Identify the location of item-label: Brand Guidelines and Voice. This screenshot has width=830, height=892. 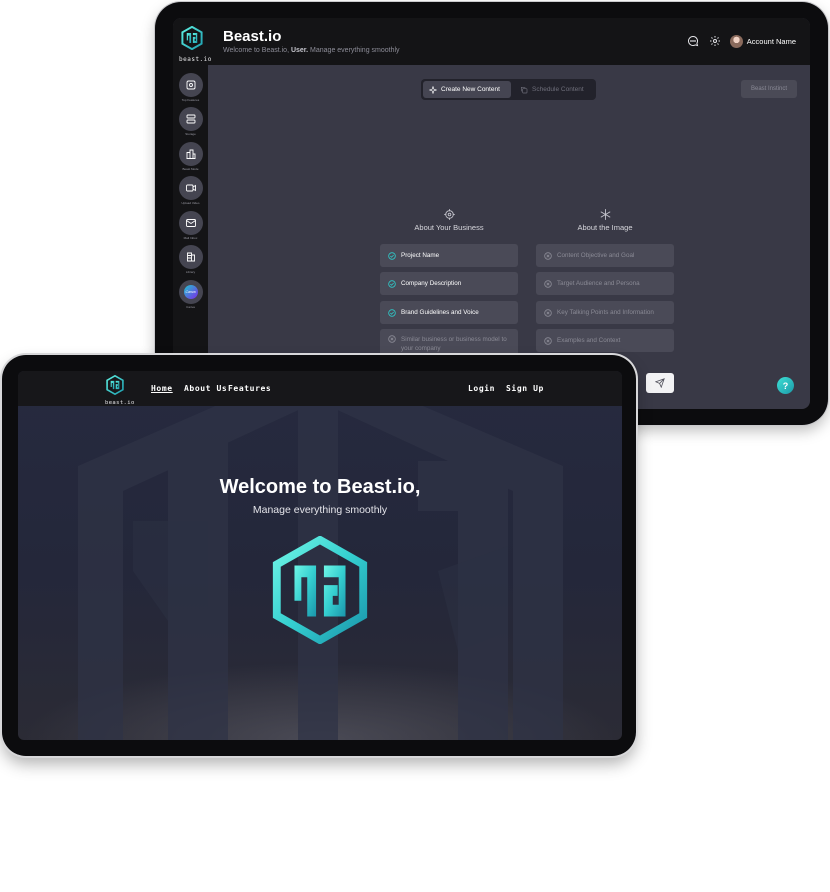
(440, 312).